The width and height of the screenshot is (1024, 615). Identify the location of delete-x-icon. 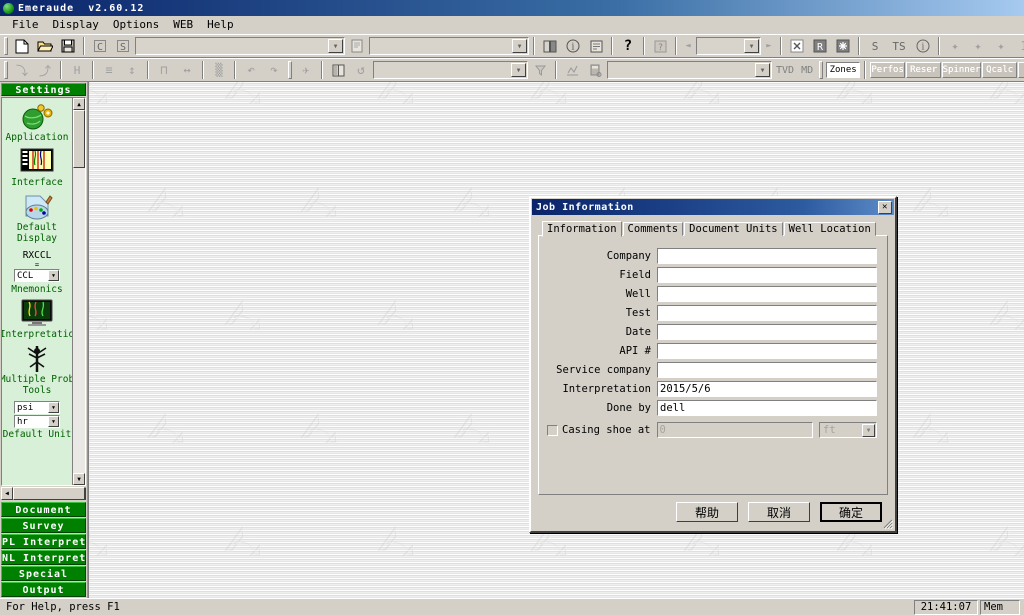
(797, 46).